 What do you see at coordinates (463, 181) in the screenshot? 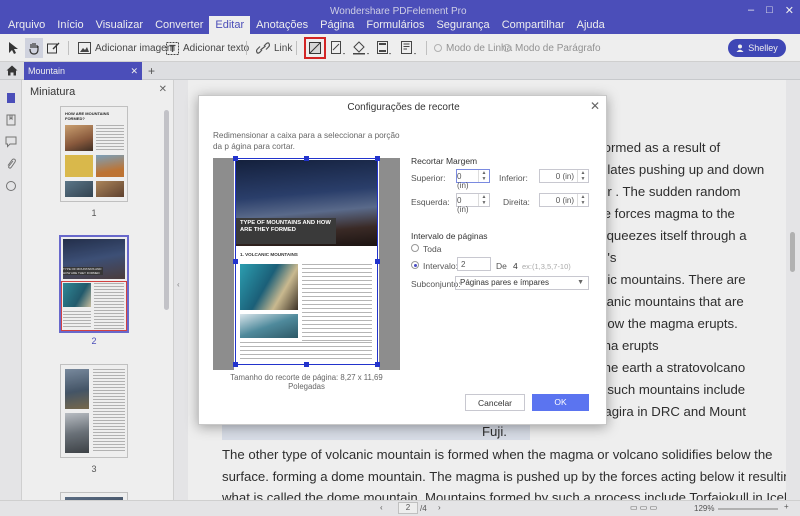
I see `top-margin-value: 0 (in)` at bounding box center [463, 181].